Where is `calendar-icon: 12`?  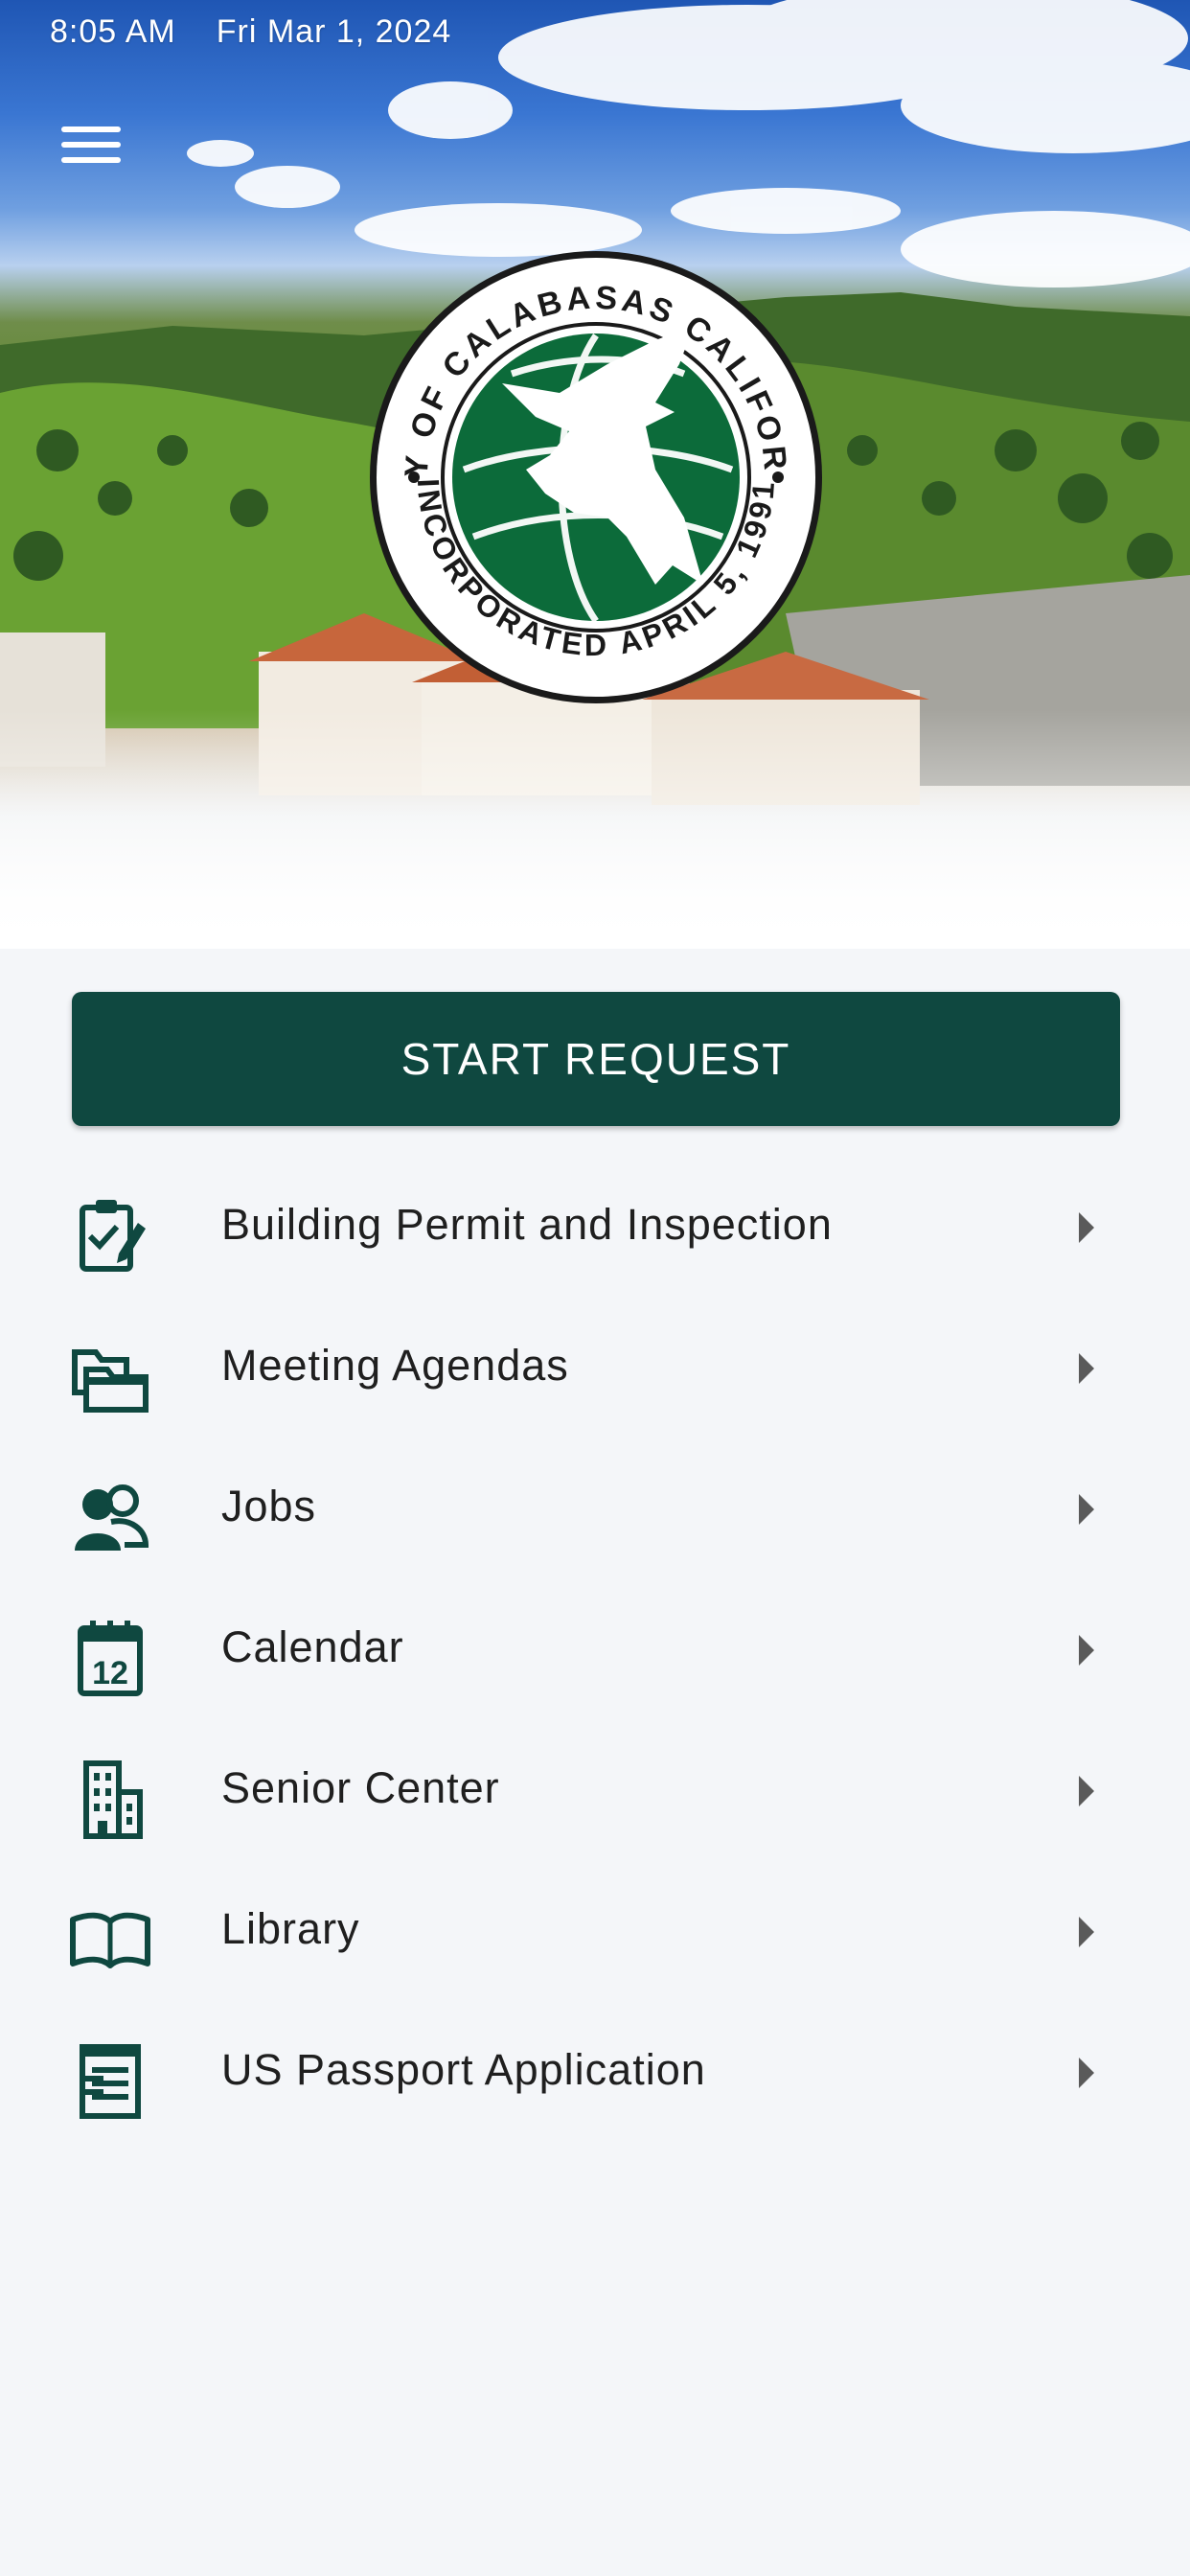 calendar-icon: 12 is located at coordinates (111, 1658).